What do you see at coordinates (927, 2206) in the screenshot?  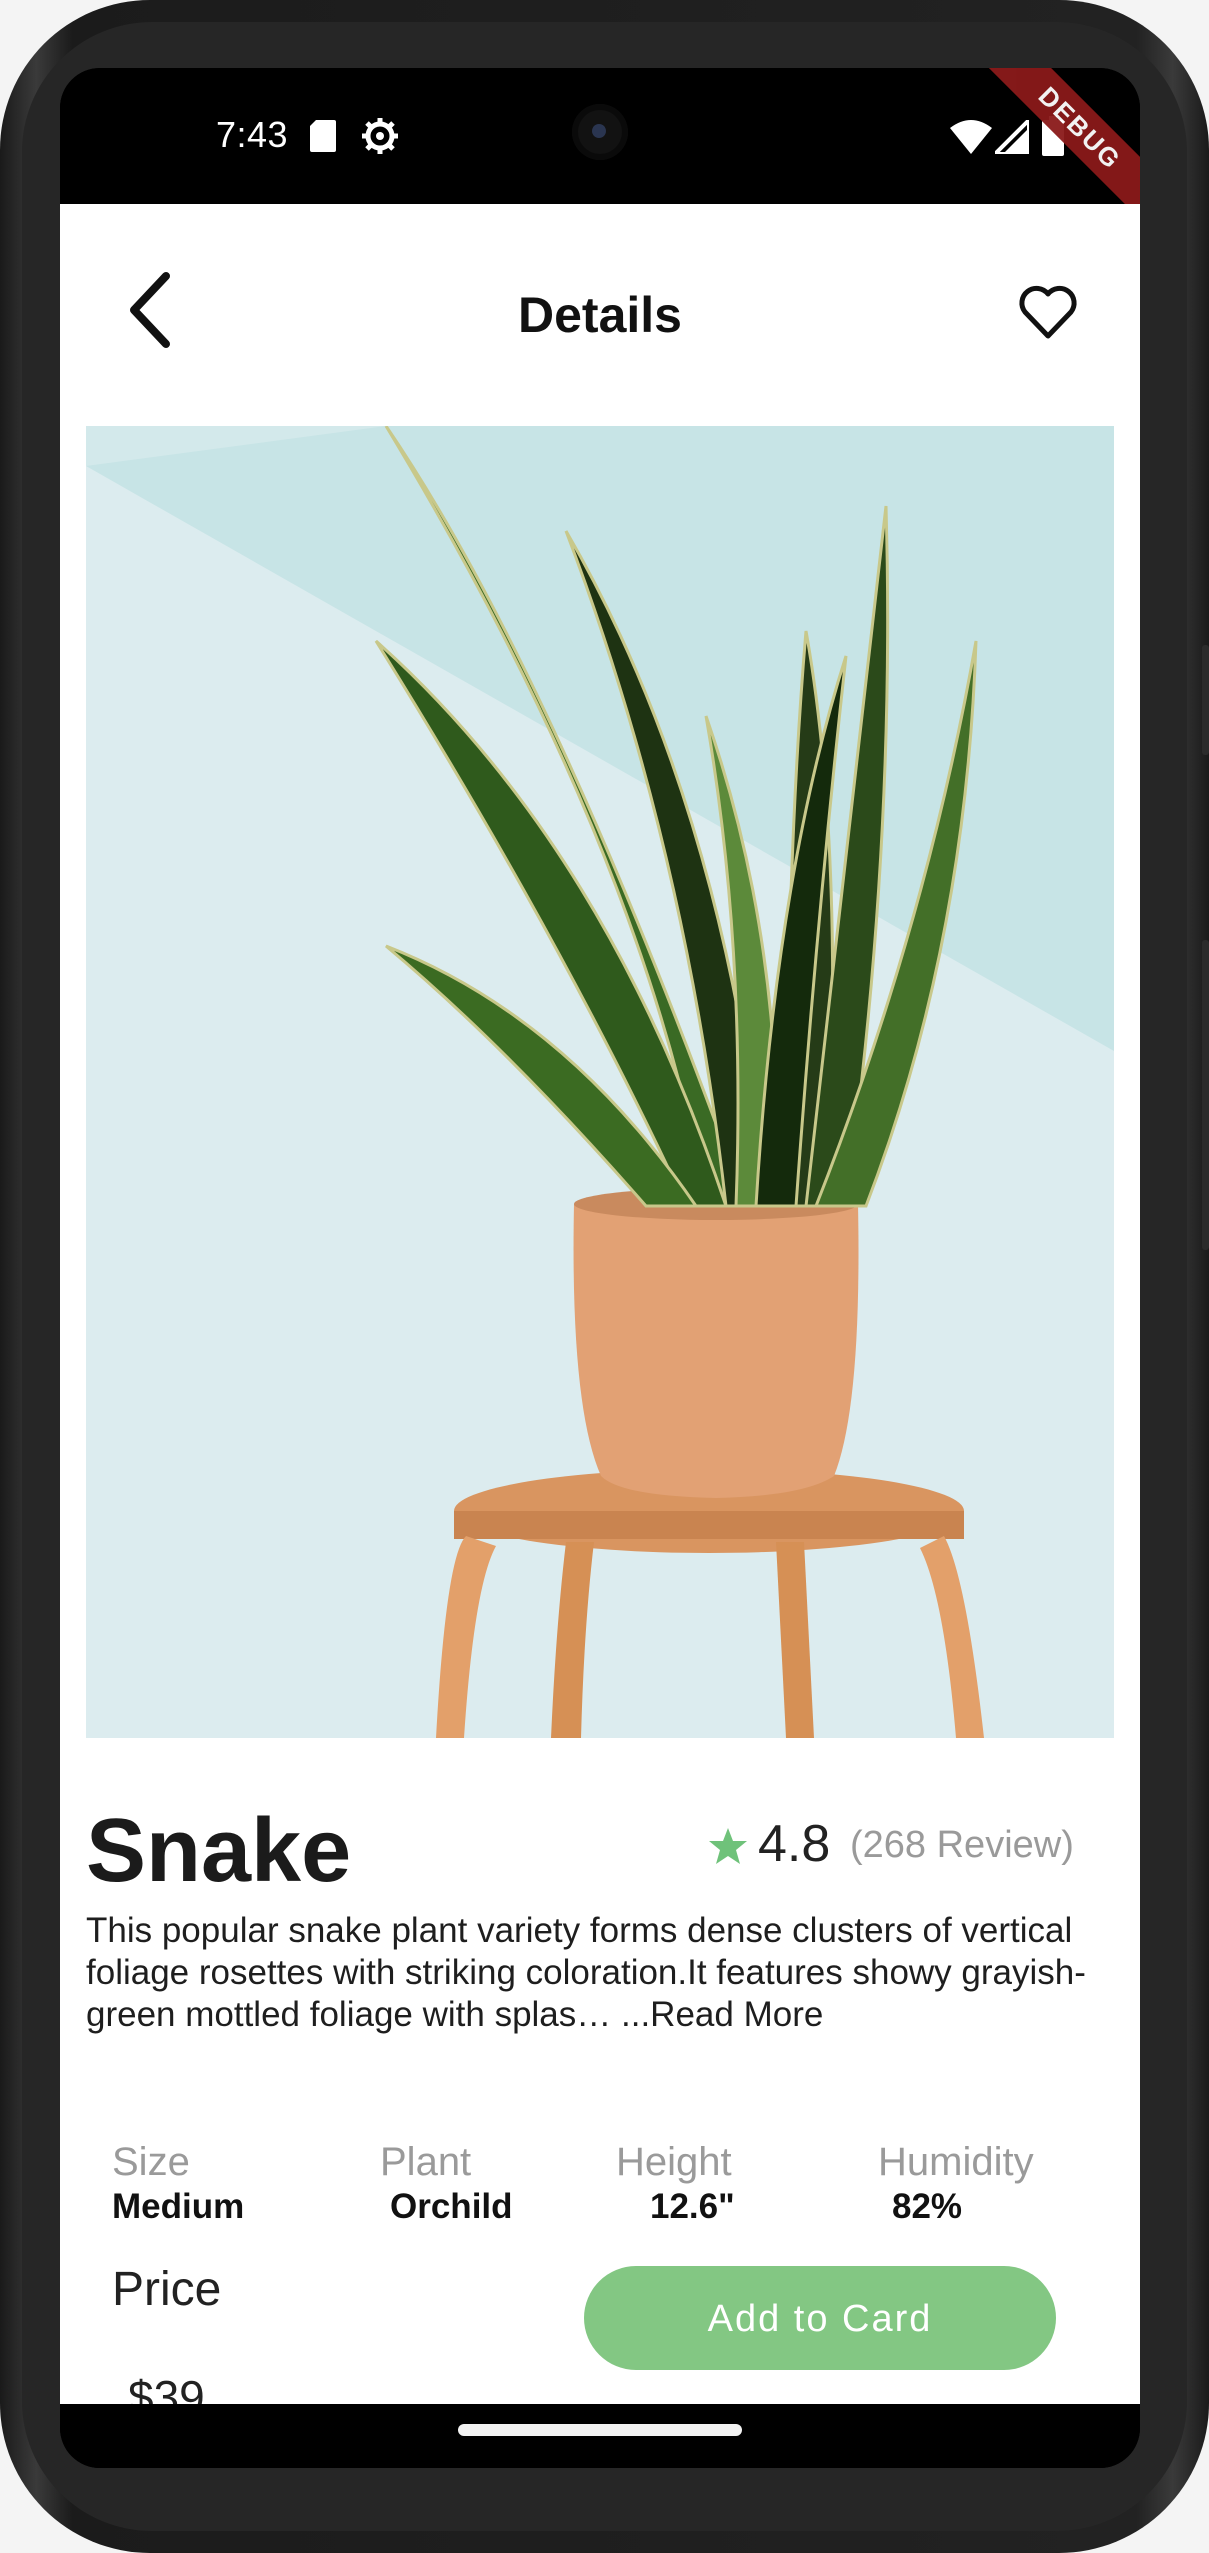 I see `spec-value: 82%` at bounding box center [927, 2206].